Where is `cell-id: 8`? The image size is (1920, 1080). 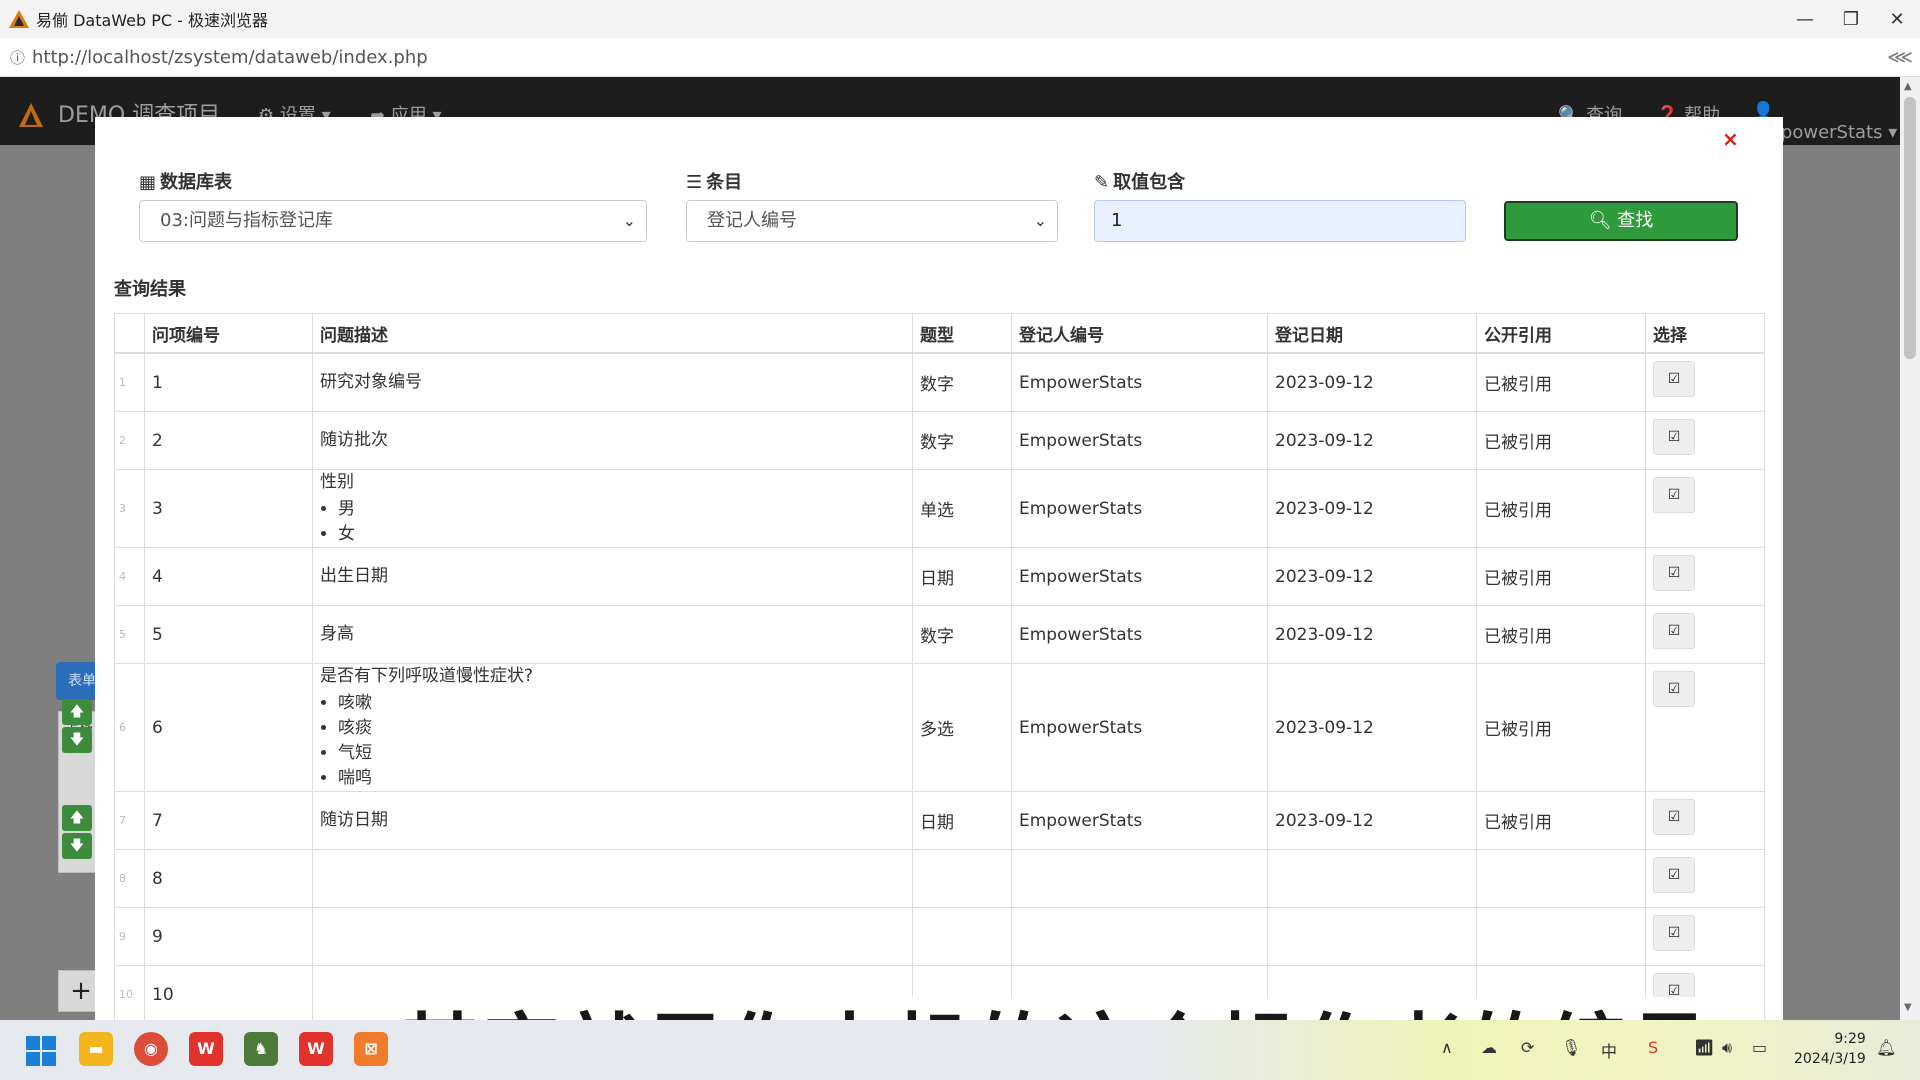
cell-id: 8 is located at coordinates (228, 878).